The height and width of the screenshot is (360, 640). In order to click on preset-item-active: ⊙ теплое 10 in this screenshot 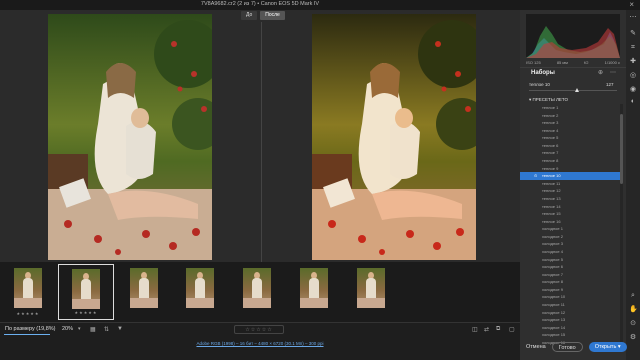, I will do `click(570, 176)`.